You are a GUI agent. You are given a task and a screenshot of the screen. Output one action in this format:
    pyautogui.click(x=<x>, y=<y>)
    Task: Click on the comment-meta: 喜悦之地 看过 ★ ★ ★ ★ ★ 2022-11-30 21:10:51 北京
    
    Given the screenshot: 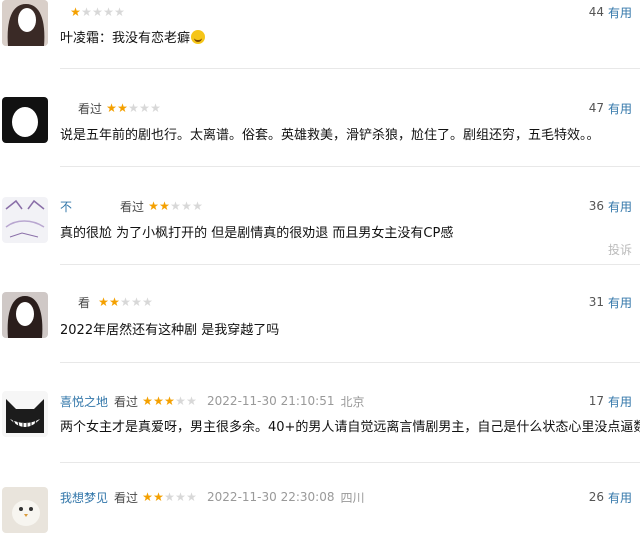 What is the action you would take?
    pyautogui.click(x=212, y=401)
    